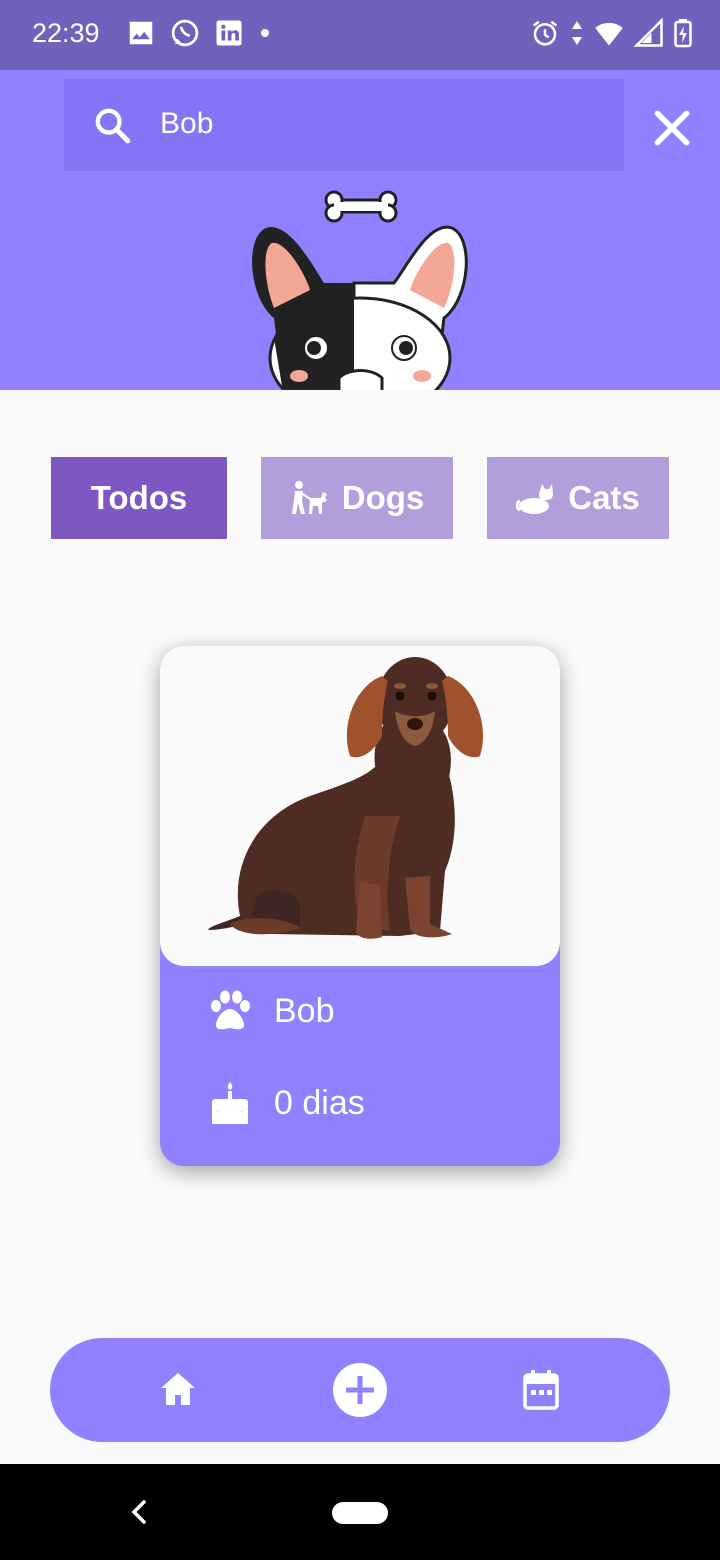 Image resolution: width=720 pixels, height=1560 pixels. I want to click on pet-age: 0 dias, so click(319, 1102).